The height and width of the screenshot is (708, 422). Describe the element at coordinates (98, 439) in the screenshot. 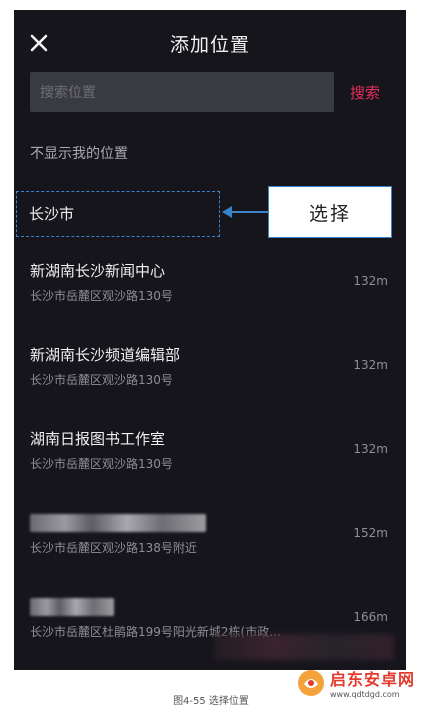

I see `item-name: 湖南日报图书工作室` at that location.